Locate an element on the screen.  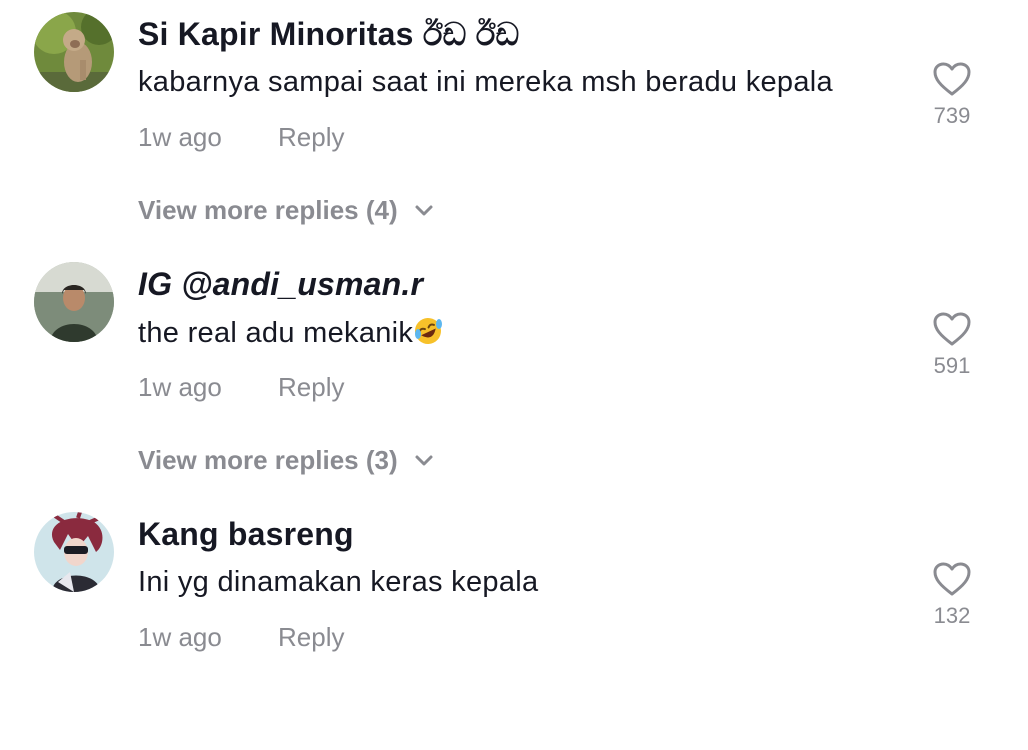
avatar-image-monkey is located at coordinates (74, 52).